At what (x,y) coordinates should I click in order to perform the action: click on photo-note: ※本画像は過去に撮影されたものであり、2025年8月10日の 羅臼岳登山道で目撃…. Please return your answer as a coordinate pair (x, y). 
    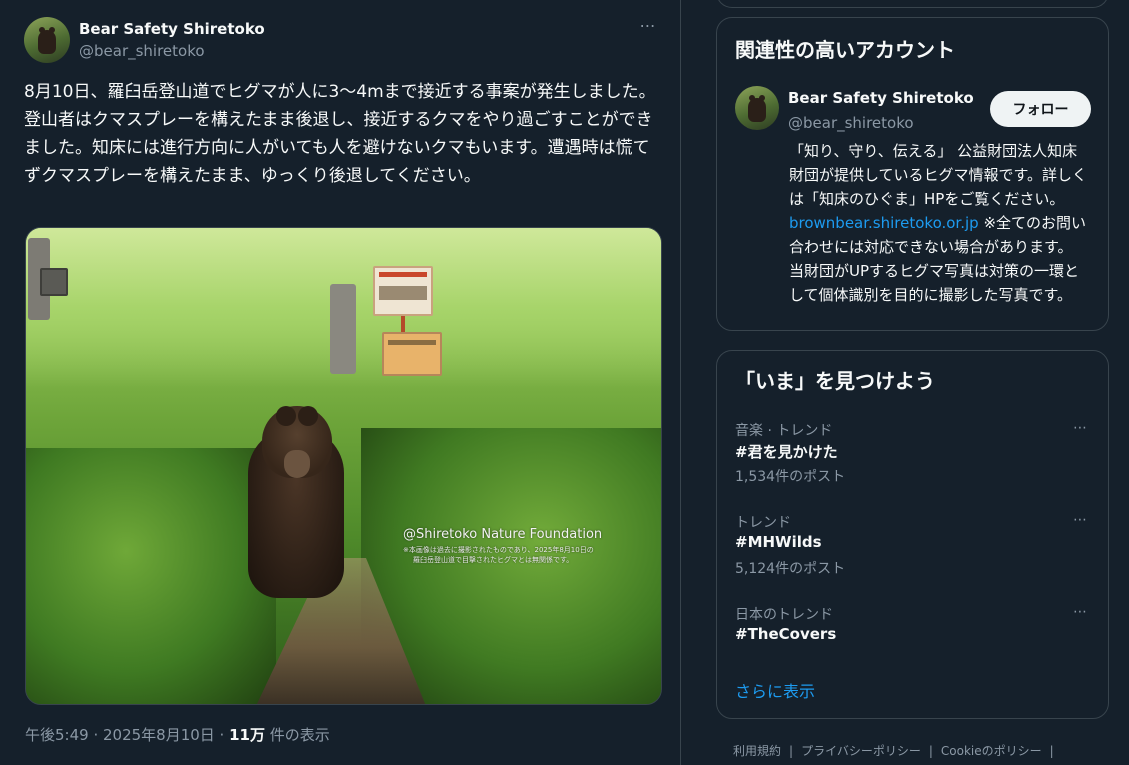
    Looking at the image, I should click on (532, 555).